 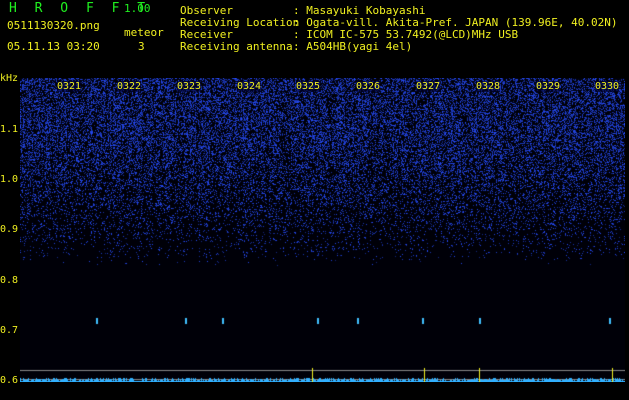 What do you see at coordinates (69, 86) in the screenshot?
I see `x-tick-label: 0321` at bounding box center [69, 86].